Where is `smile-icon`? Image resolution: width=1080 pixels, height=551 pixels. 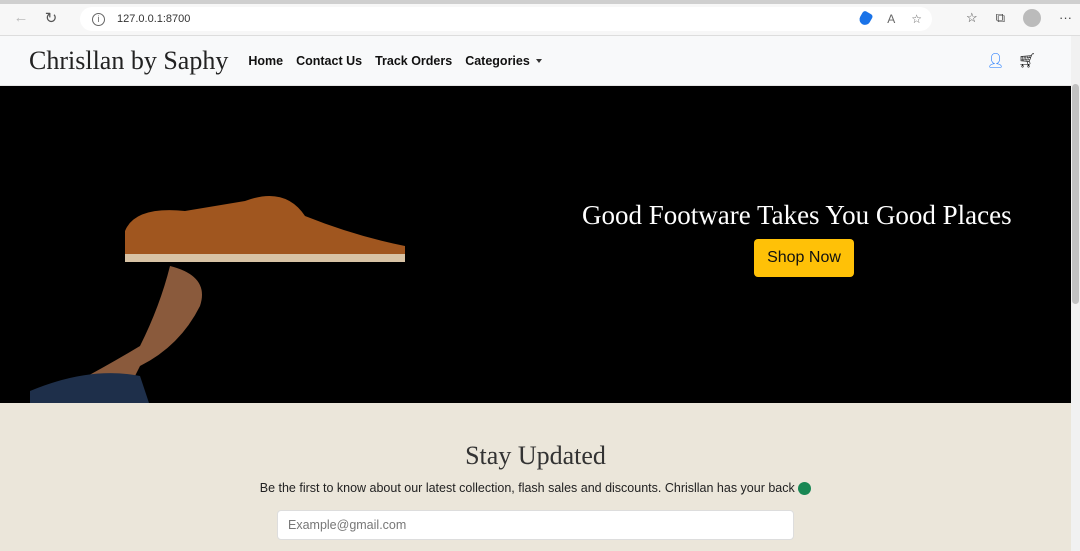
smile-icon is located at coordinates (805, 489).